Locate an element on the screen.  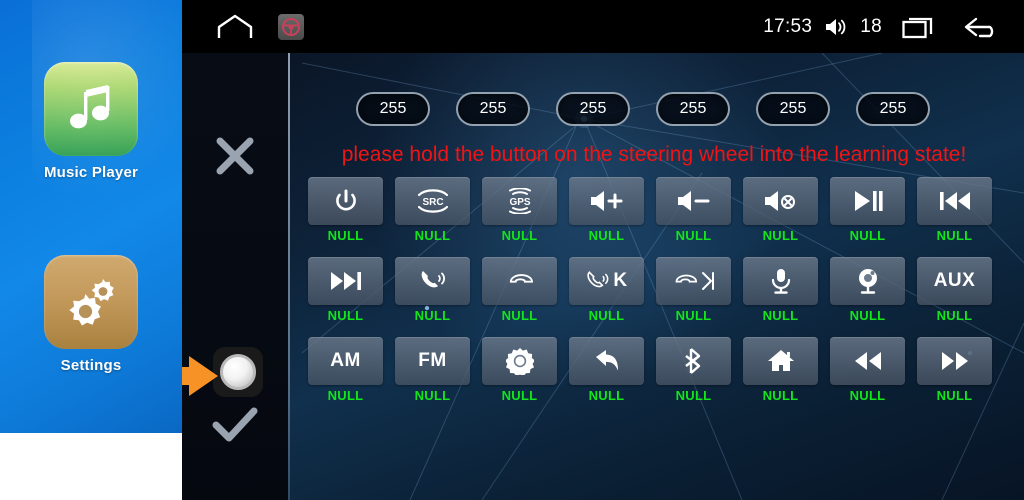
aux-button: AUX is located at coordinates (954, 281).